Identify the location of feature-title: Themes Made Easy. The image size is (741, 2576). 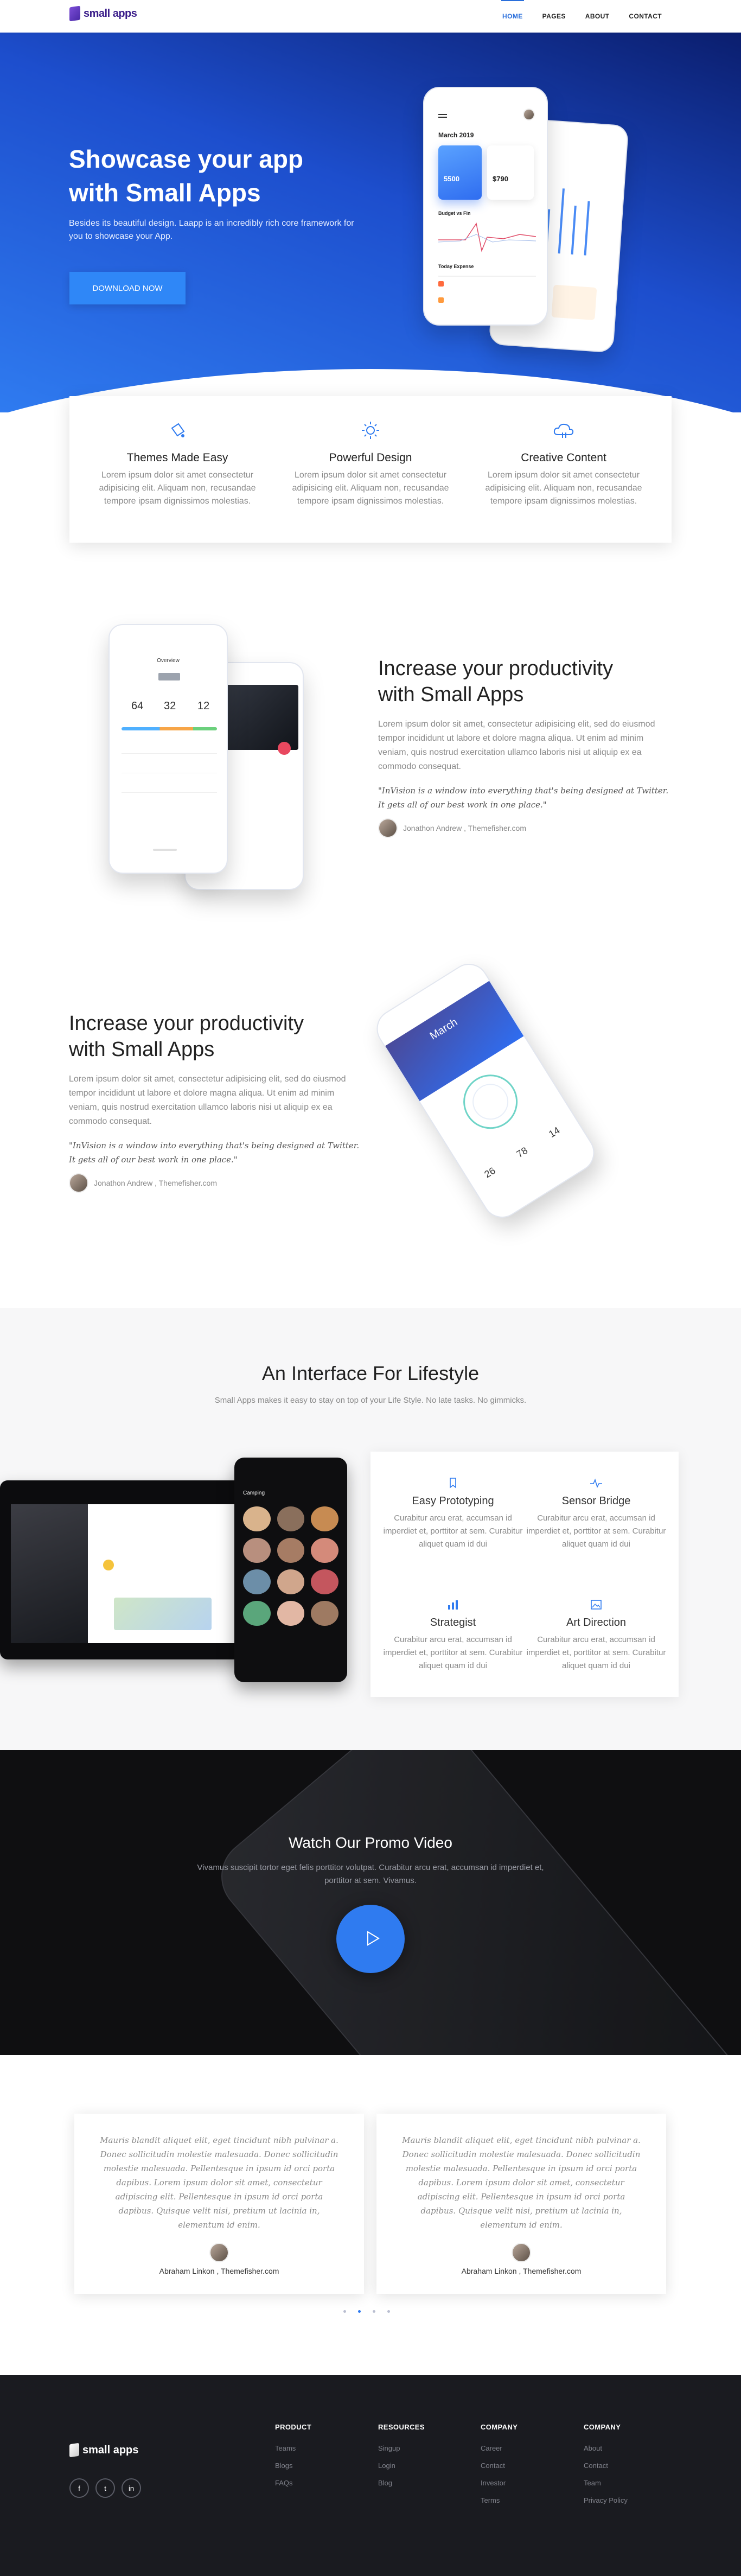
(177, 457).